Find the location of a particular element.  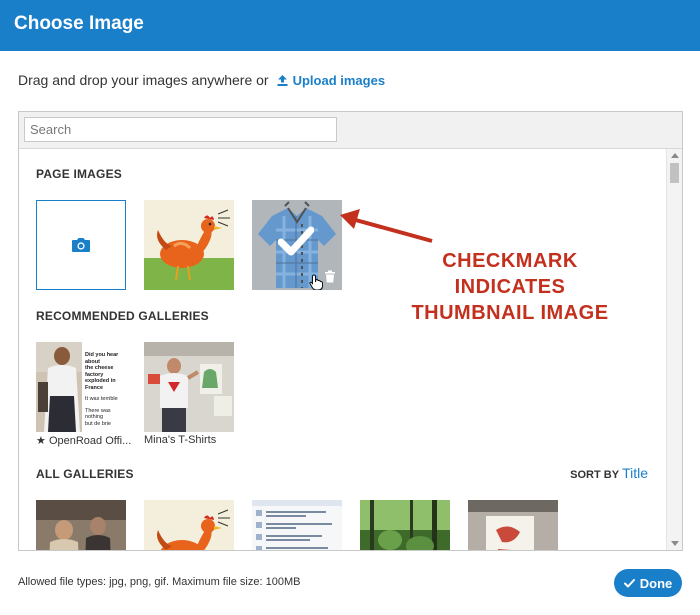

sort-by-control: SORT BY Title is located at coordinates (609, 473).